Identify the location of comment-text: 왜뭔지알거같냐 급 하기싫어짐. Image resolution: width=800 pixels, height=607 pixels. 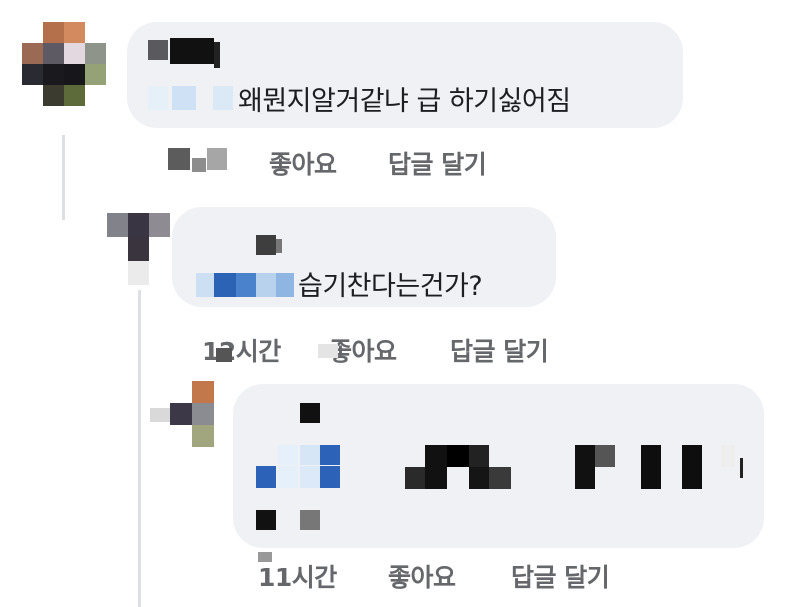
(404, 101).